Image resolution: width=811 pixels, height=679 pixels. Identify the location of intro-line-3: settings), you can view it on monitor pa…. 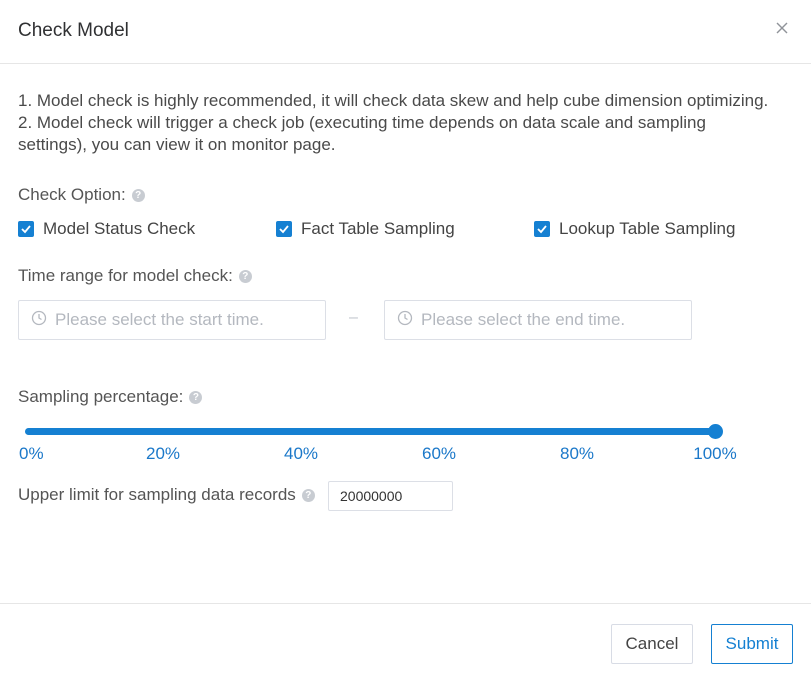
(177, 144).